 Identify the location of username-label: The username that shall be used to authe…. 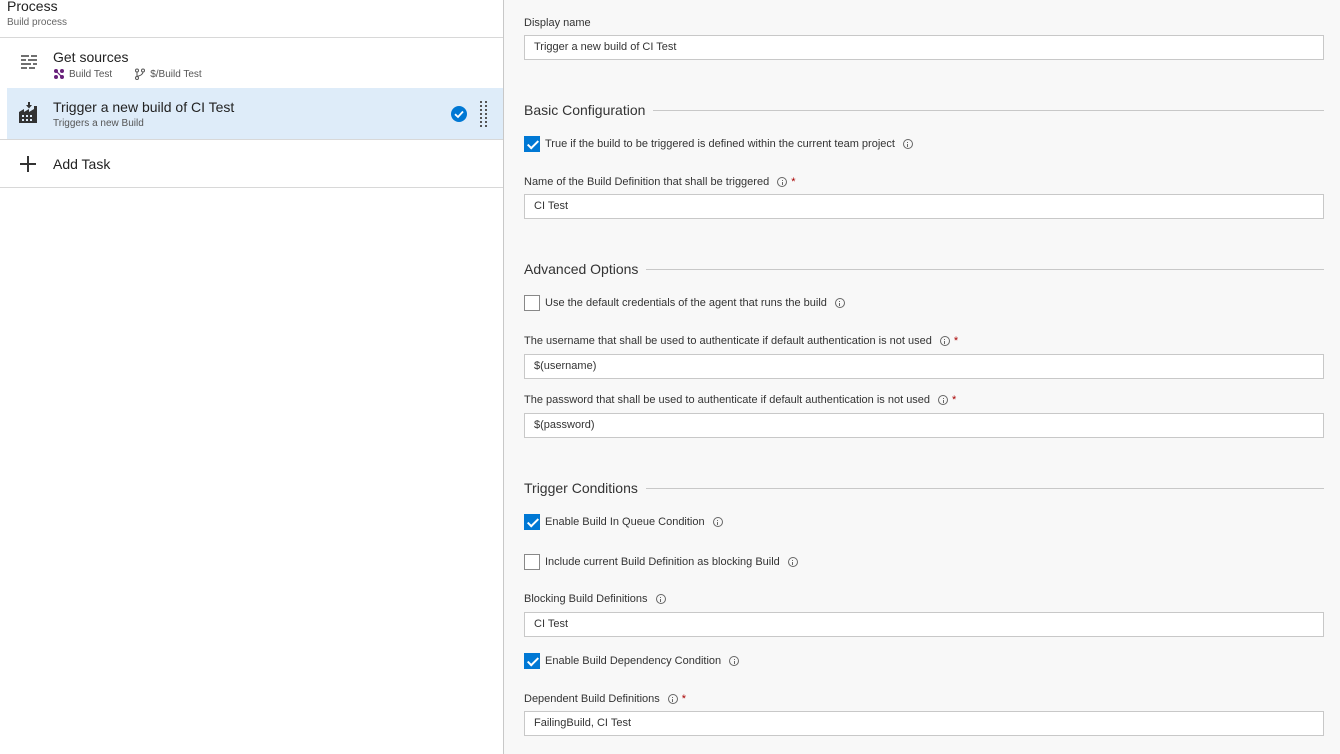
(741, 341).